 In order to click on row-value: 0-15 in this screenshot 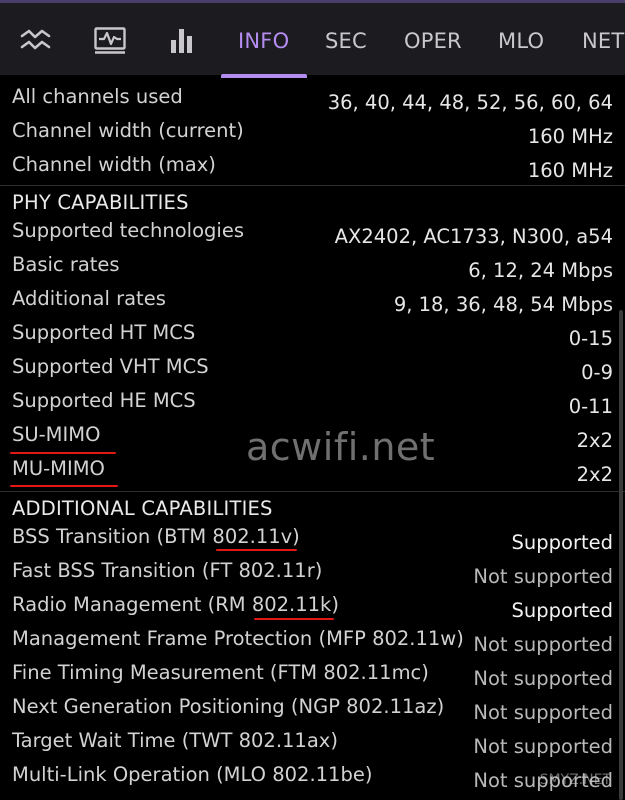, I will do `click(590, 338)`.